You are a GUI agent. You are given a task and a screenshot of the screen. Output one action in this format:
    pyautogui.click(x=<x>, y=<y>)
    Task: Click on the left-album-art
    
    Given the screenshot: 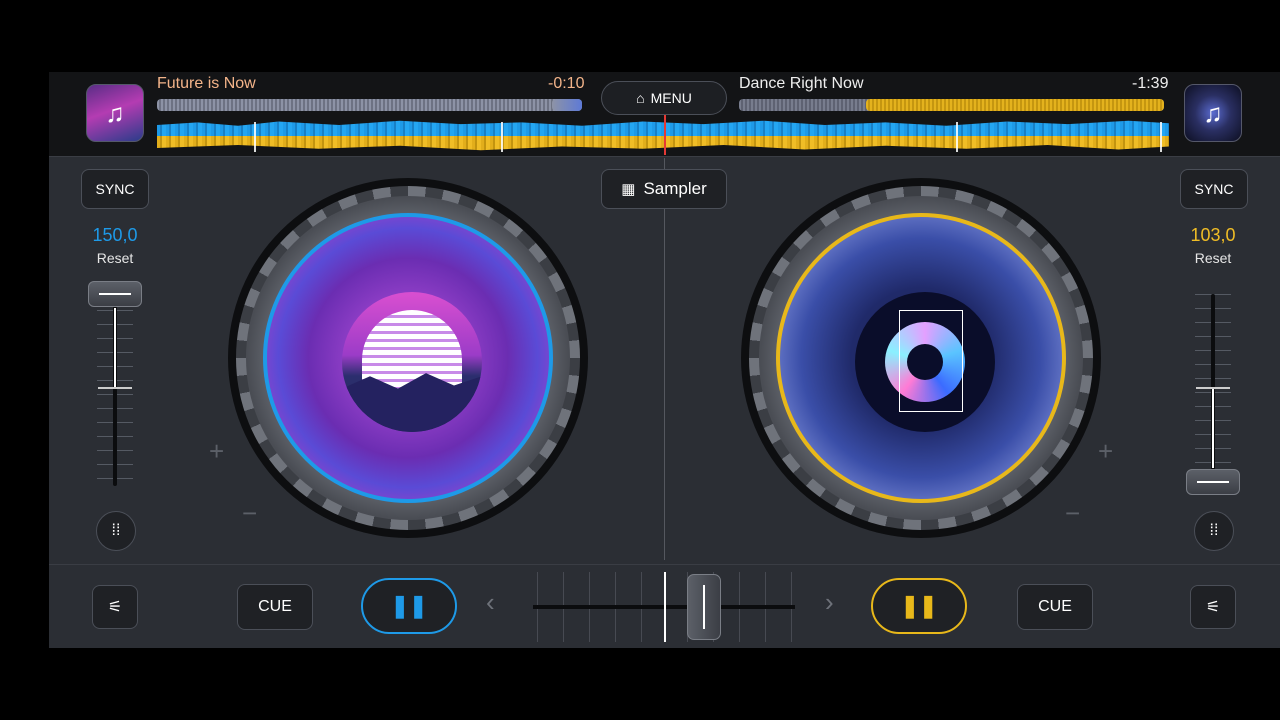 What is the action you would take?
    pyautogui.click(x=412, y=362)
    